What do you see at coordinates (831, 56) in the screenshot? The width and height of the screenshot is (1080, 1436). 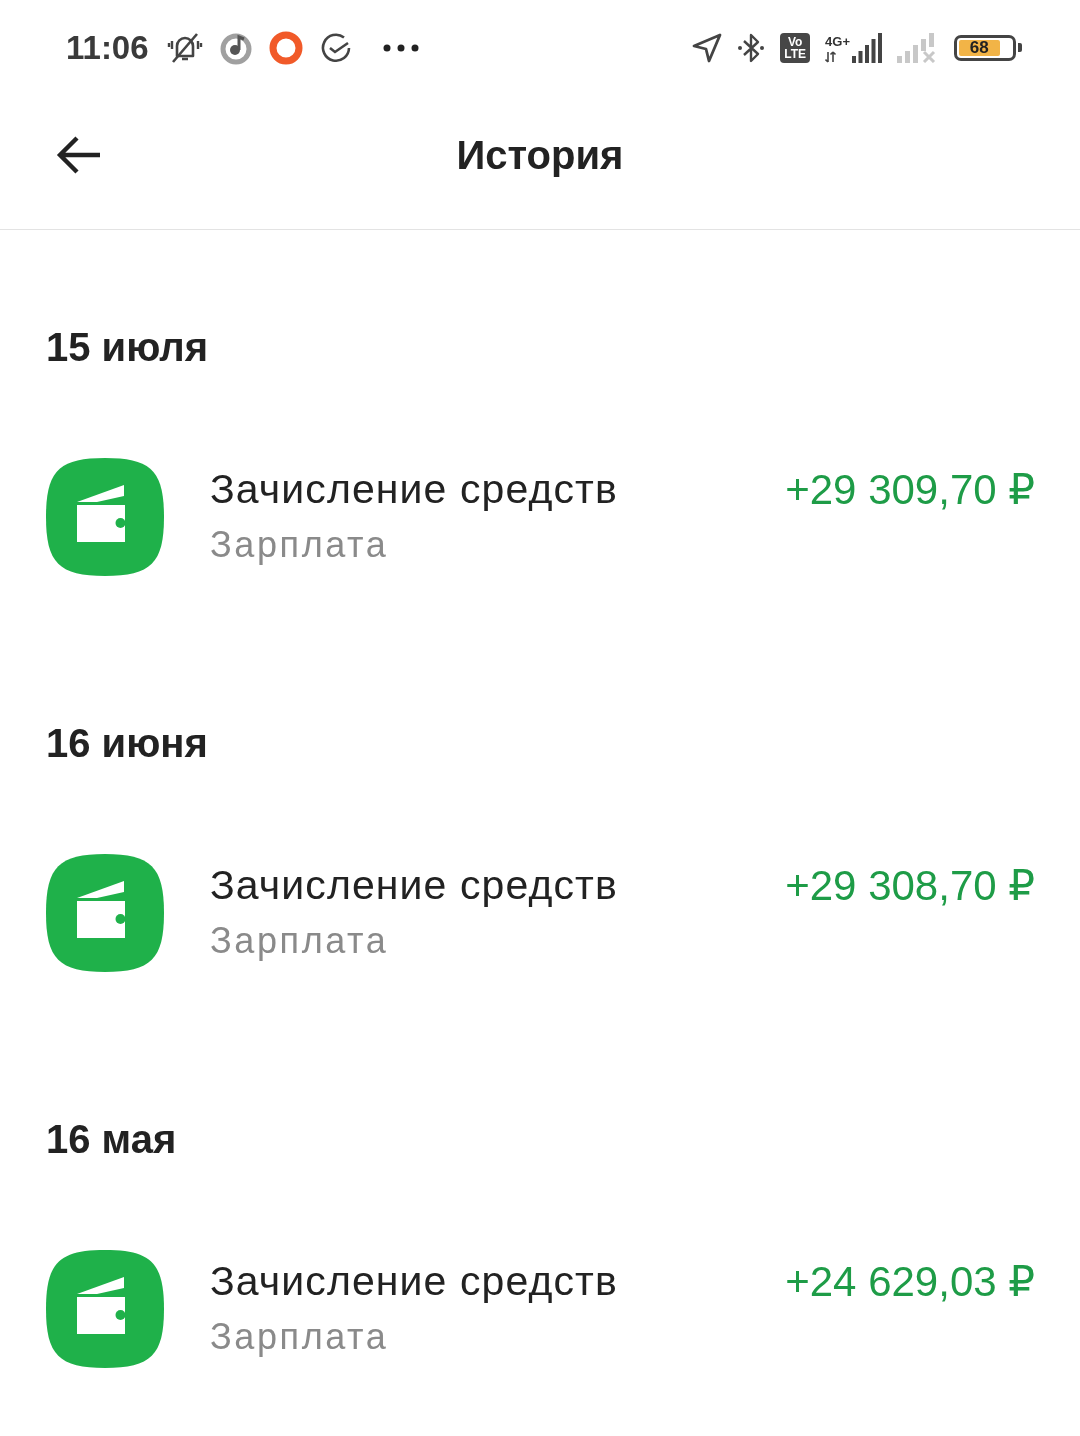 I see `data-arrows-icon` at bounding box center [831, 56].